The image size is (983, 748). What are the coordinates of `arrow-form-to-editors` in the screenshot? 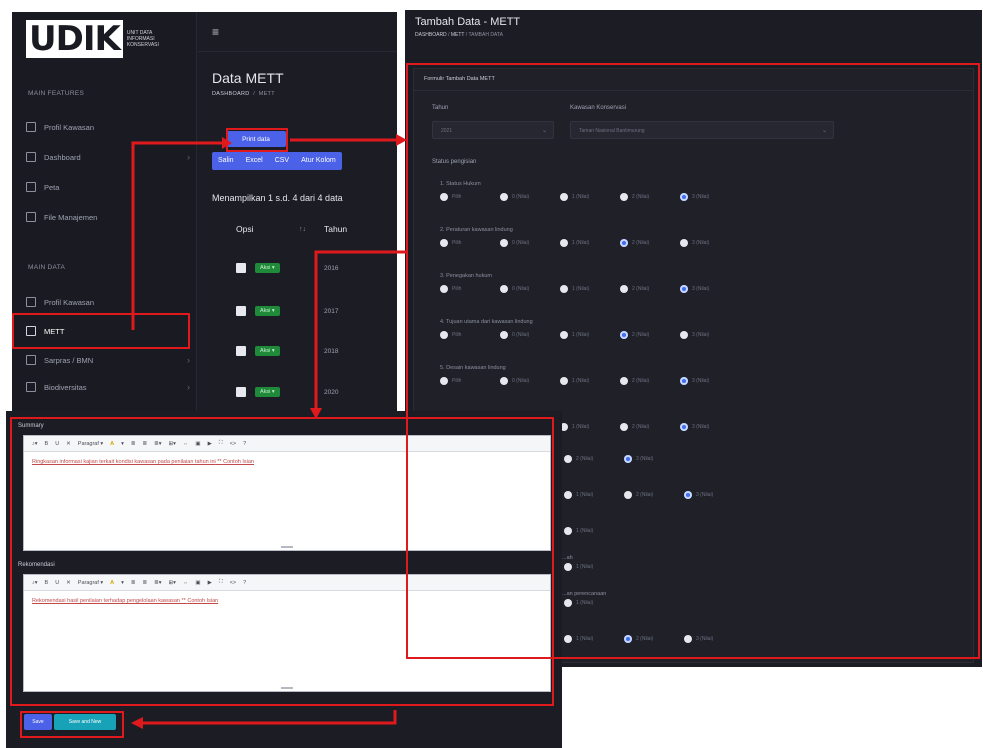 It's located at (361, 330).